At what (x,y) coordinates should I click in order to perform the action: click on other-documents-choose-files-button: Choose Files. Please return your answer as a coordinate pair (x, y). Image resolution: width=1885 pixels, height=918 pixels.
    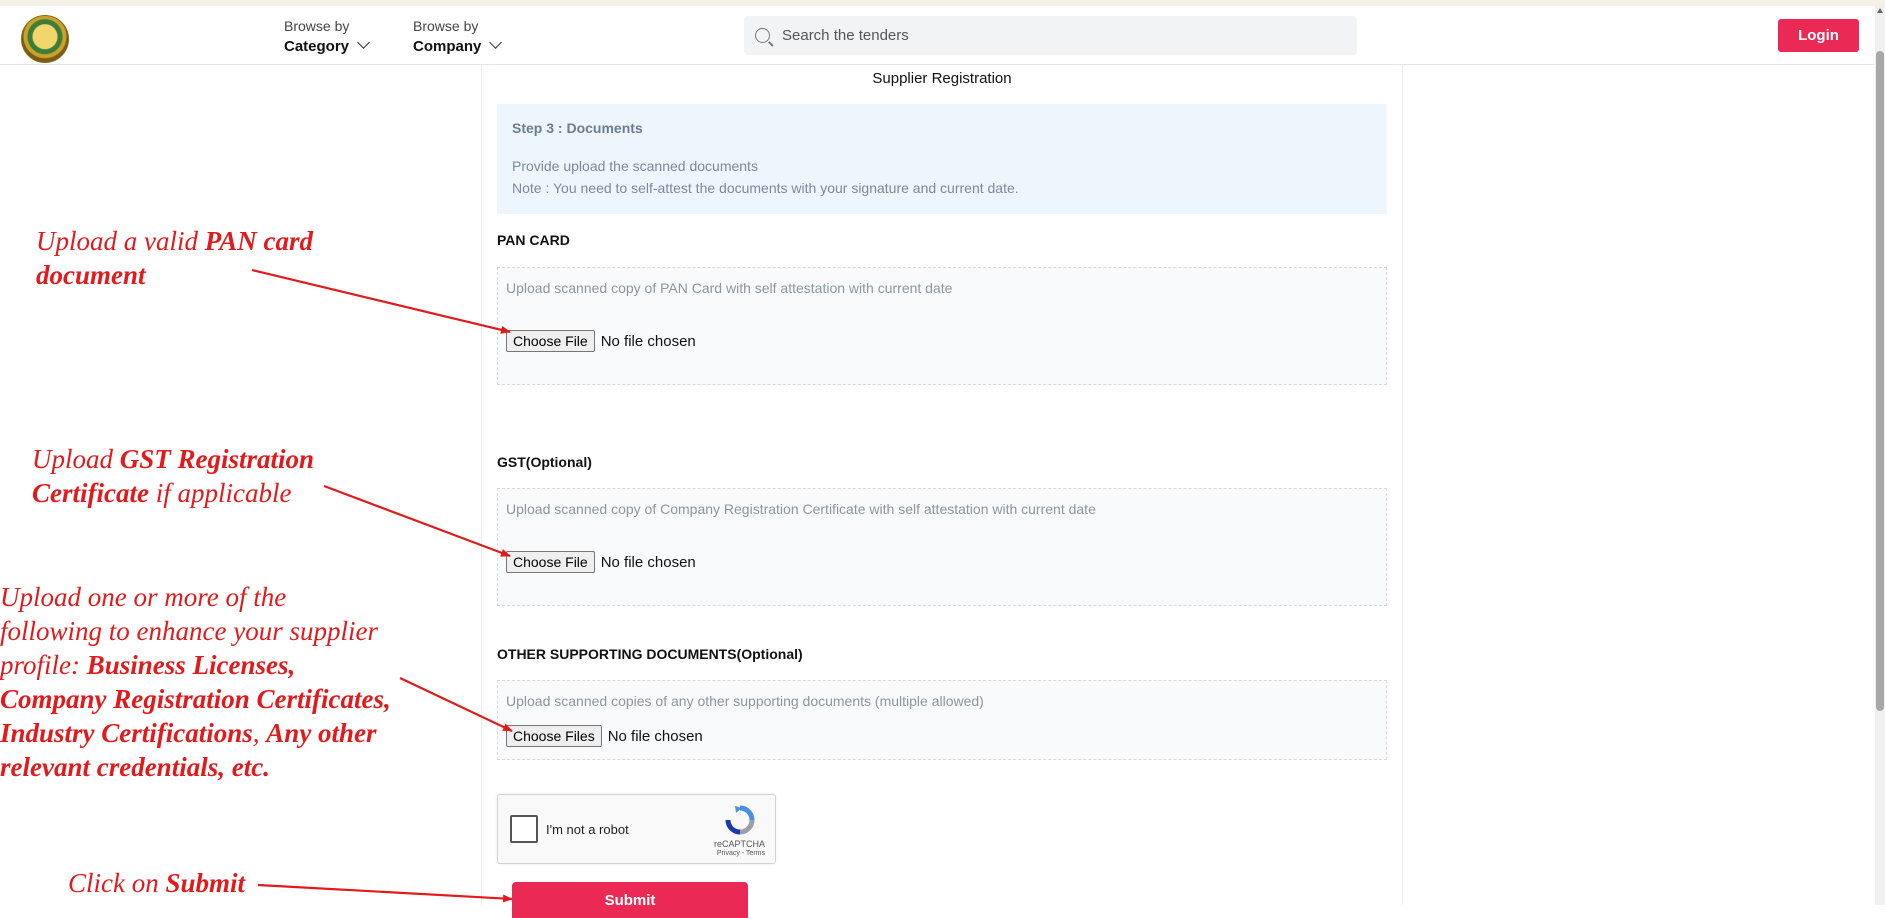
    Looking at the image, I should click on (554, 736).